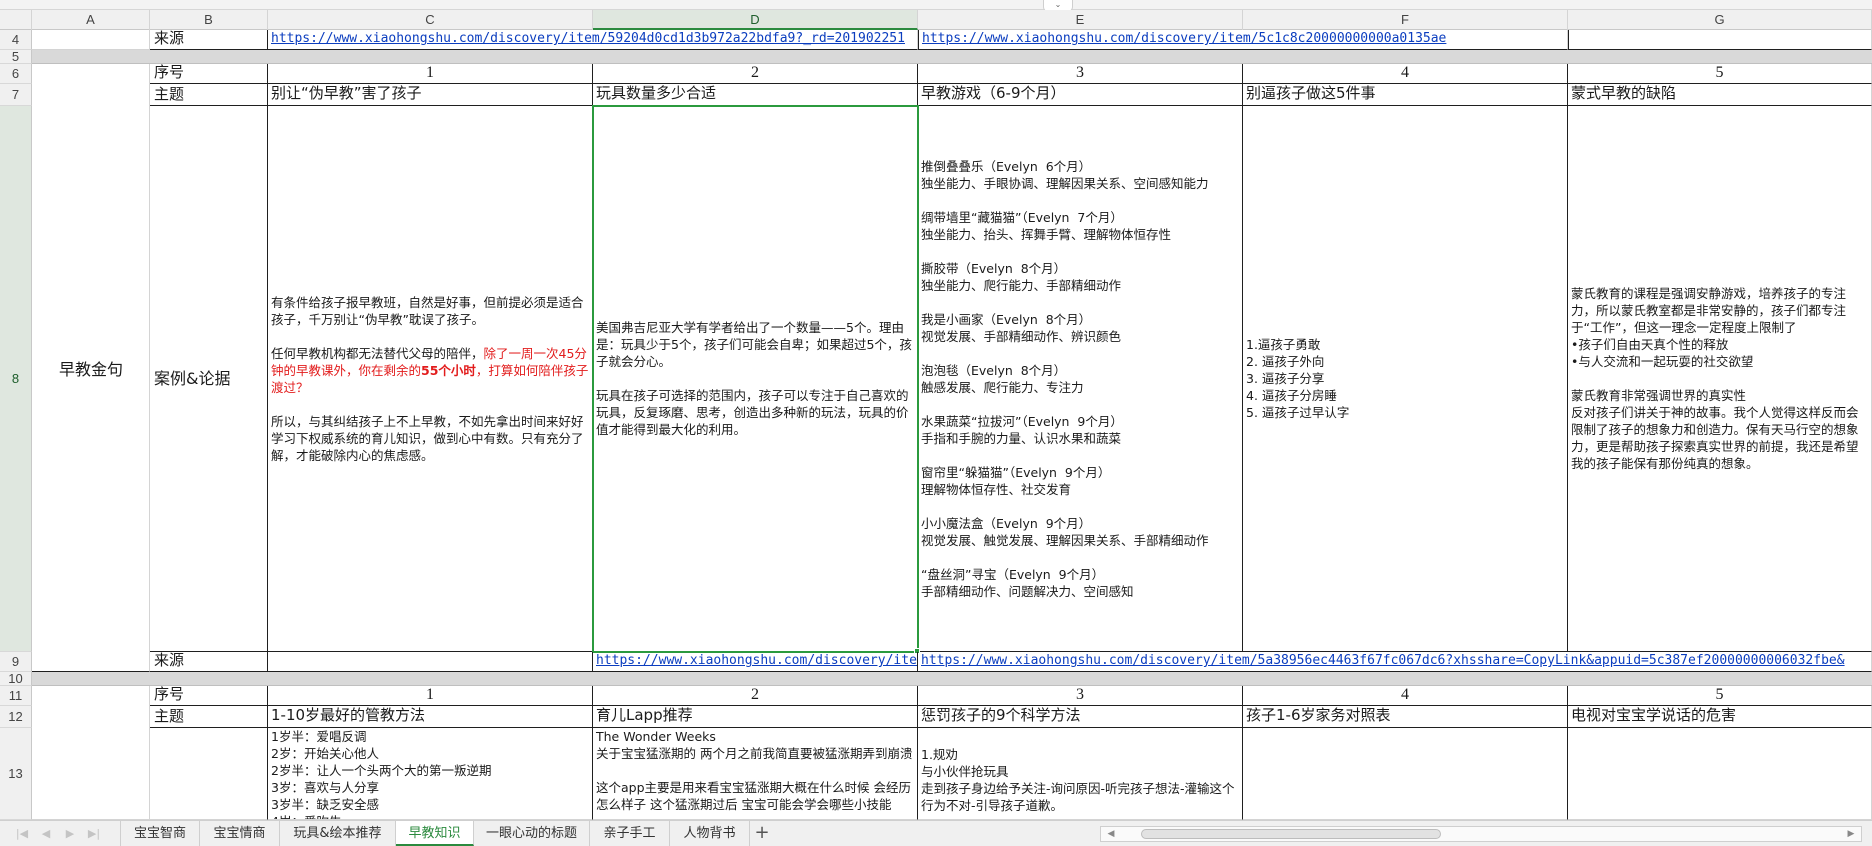 This screenshot has height=846, width=1872. Describe the element at coordinates (70, 834) in the screenshot. I see `next-sheet-icon: ▶` at that location.